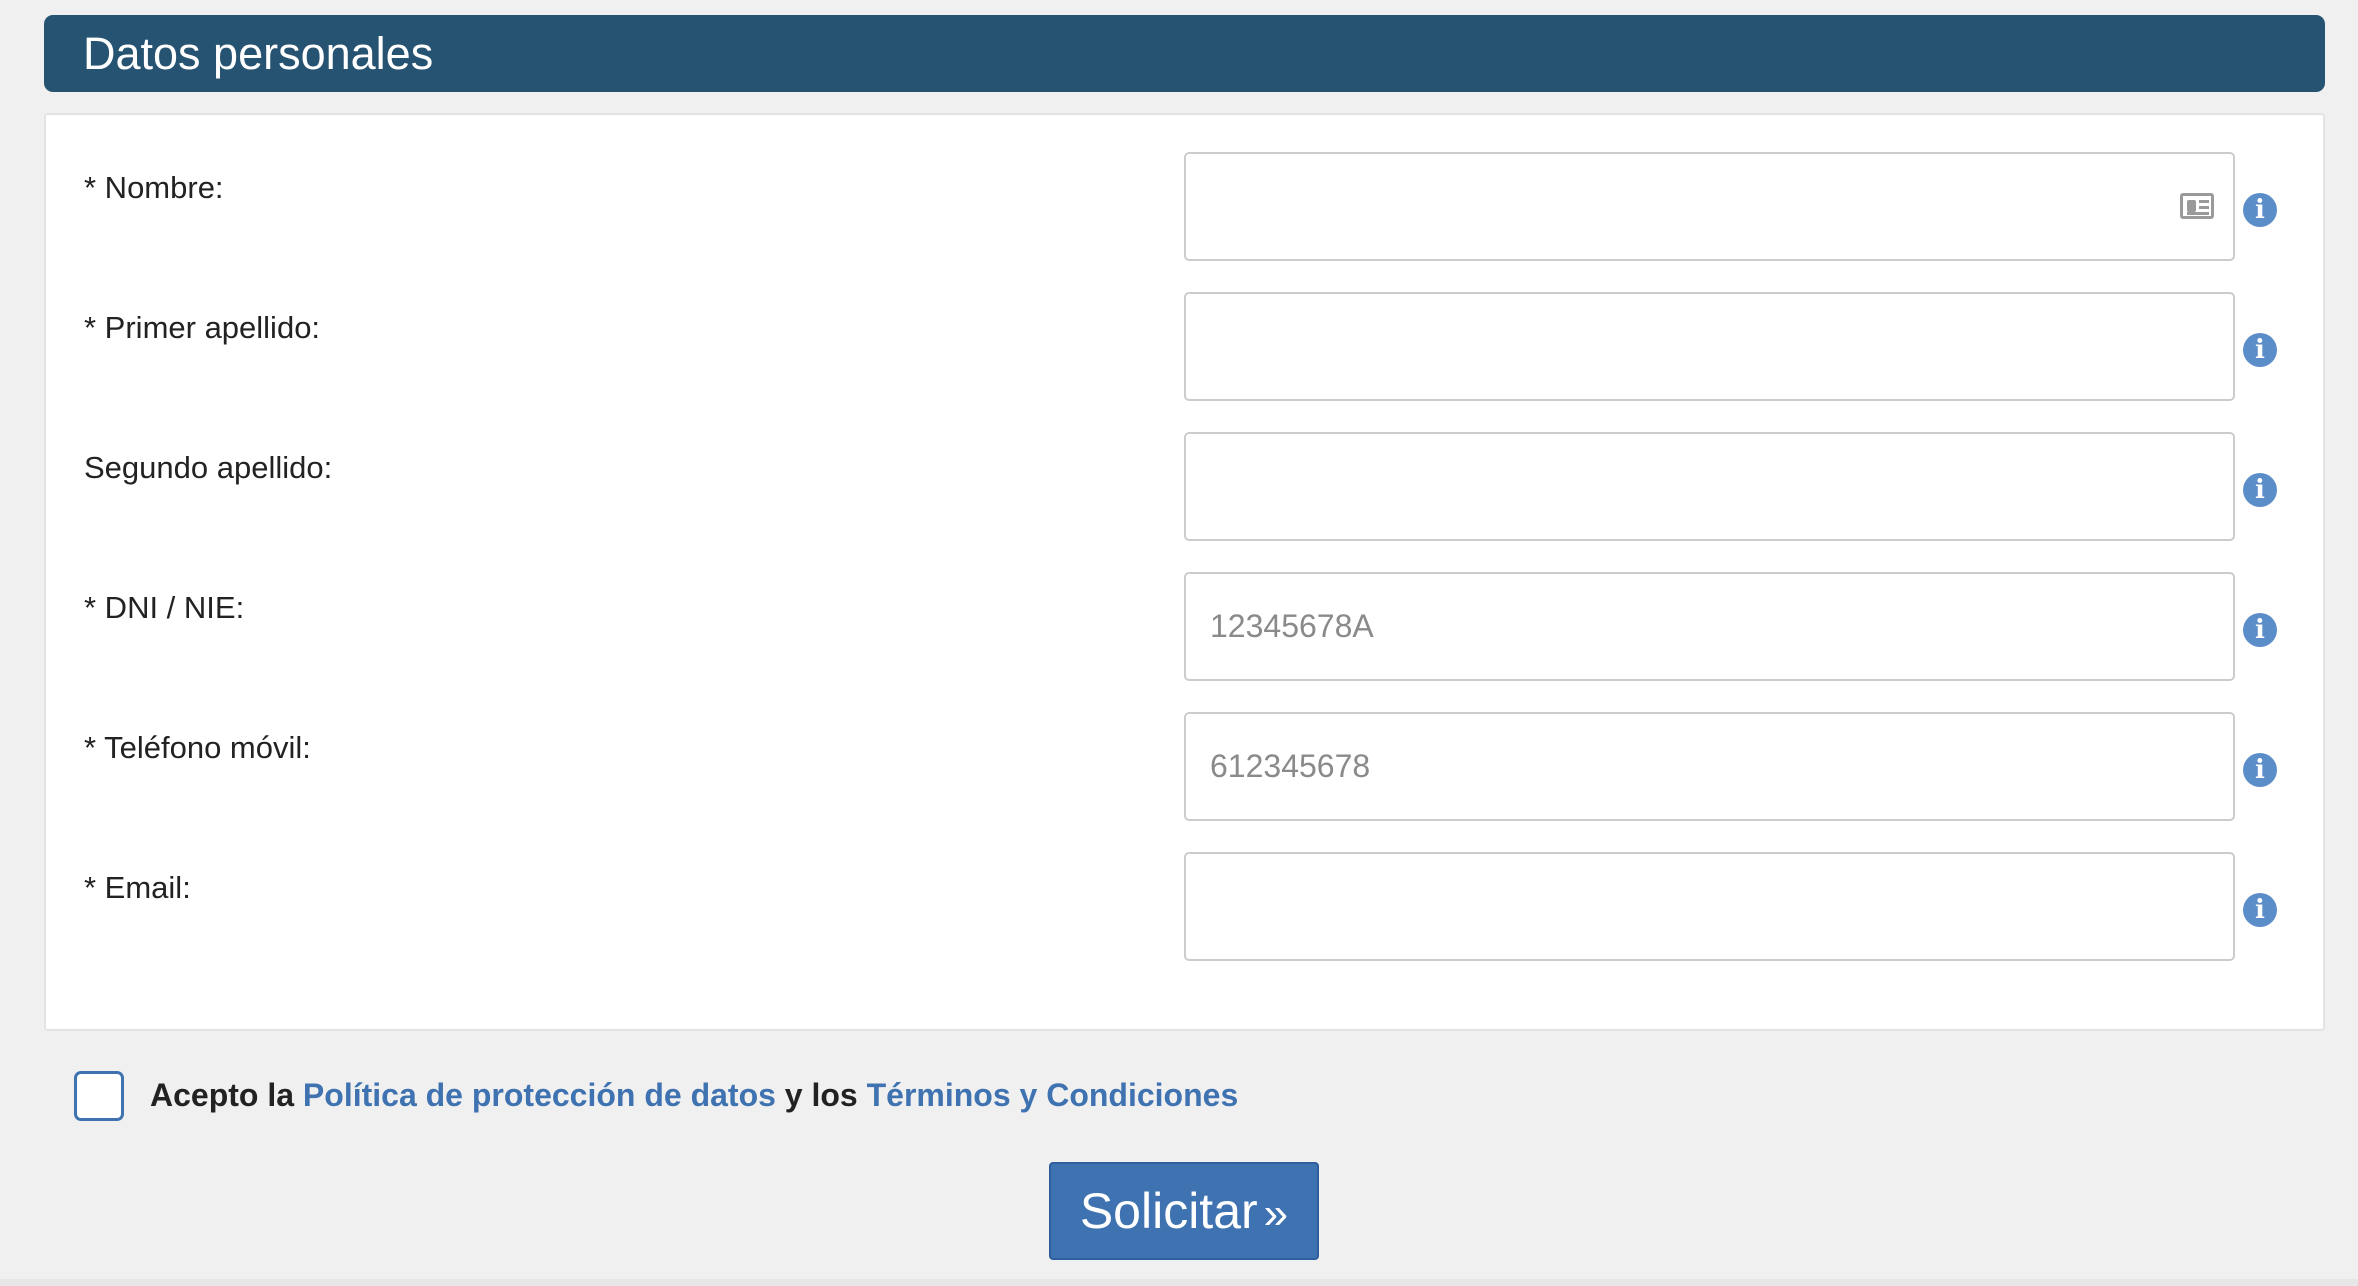 The height and width of the screenshot is (1286, 2358). What do you see at coordinates (2260, 350) in the screenshot?
I see `primer-apellido-info-icon: i` at bounding box center [2260, 350].